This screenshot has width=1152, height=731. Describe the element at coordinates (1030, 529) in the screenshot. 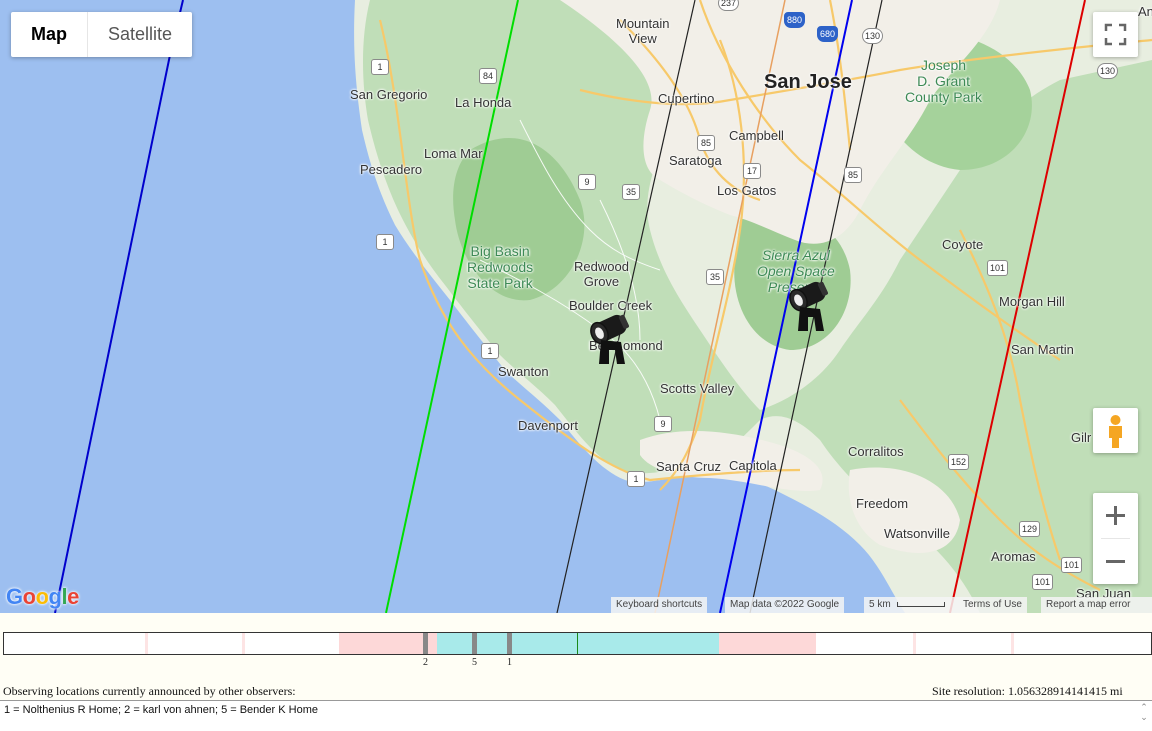

I see `route-shield: 129` at that location.